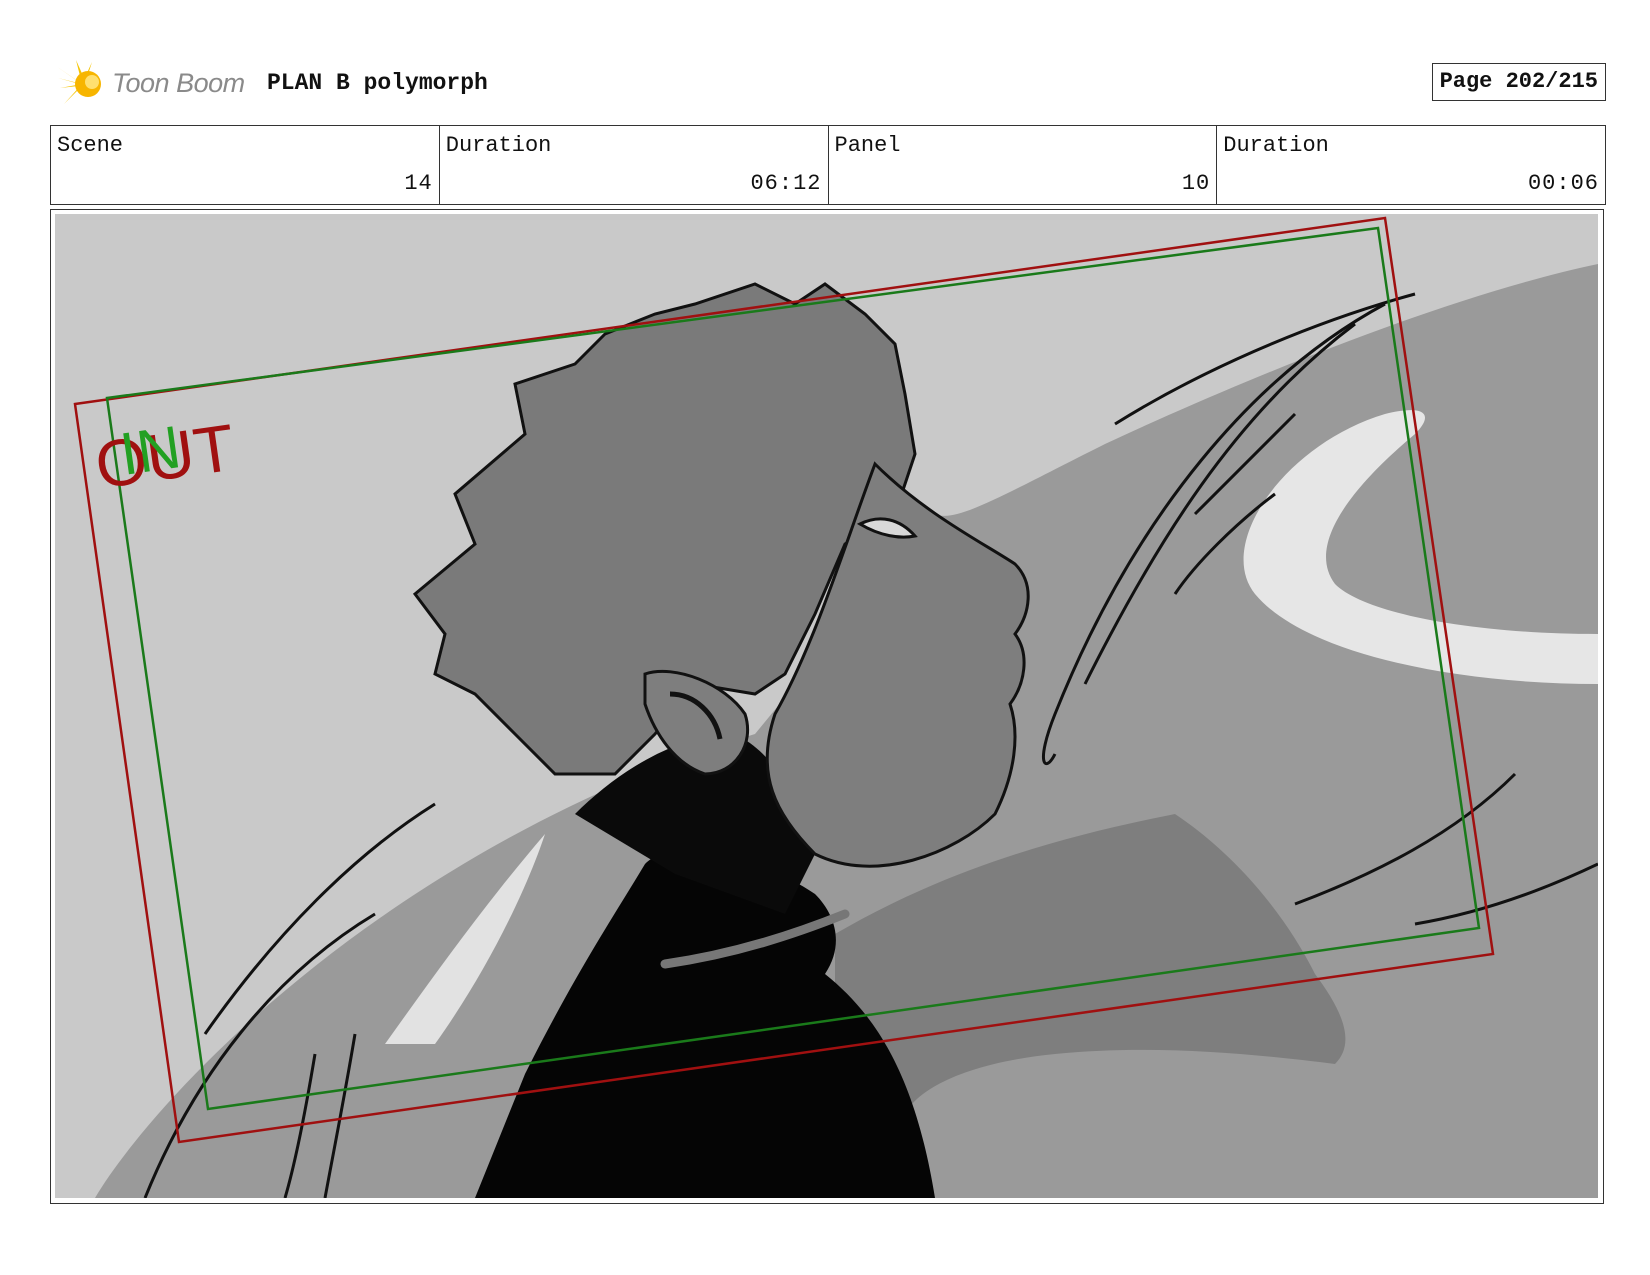 The width and height of the screenshot is (1650, 1275). What do you see at coordinates (828, 84) in the screenshot?
I see `page-header: Toon Boom PLAN B polymorph Page 202/215` at bounding box center [828, 84].